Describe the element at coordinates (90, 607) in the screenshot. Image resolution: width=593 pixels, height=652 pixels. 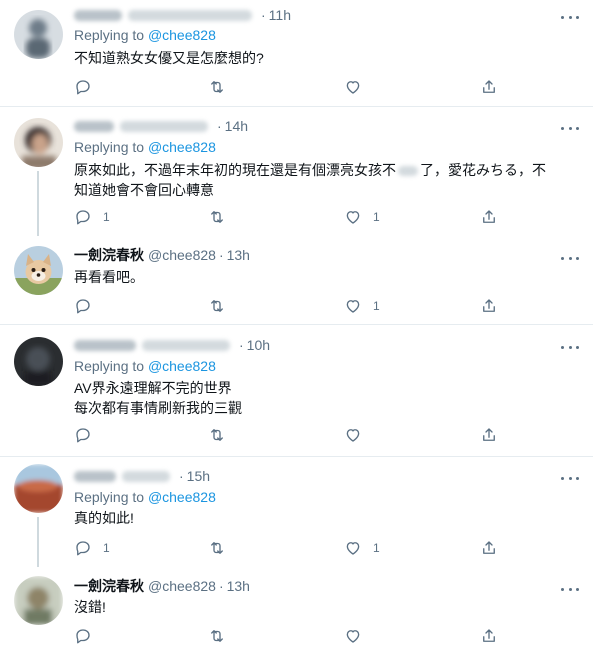
I see `tweet-text-line: 沒錯!` at that location.